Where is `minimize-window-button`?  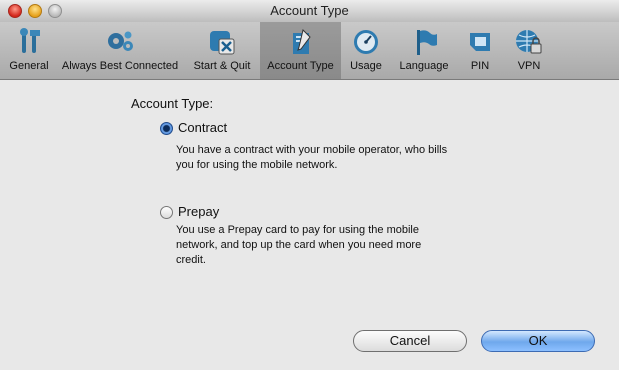
minimize-window-button is located at coordinates (35, 11).